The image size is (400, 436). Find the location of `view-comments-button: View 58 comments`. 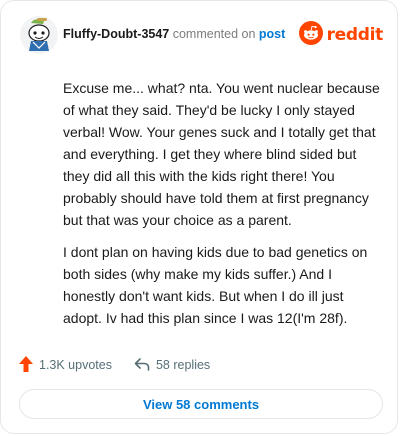

view-comments-button: View 58 comments is located at coordinates (201, 404).